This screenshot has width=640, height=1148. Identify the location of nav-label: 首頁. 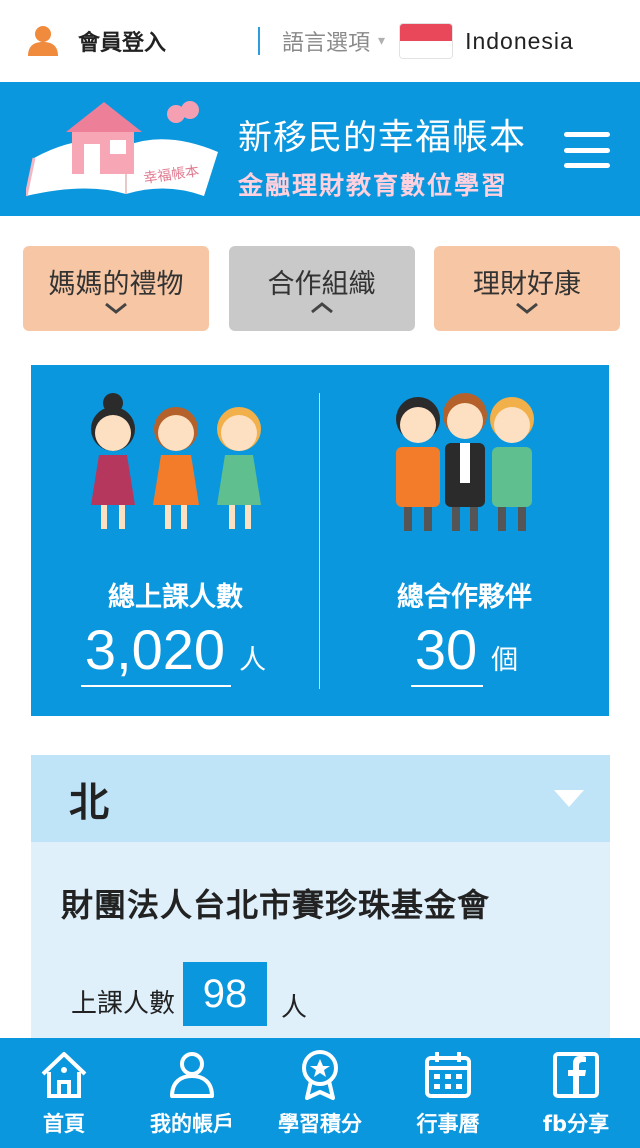
(64, 1124).